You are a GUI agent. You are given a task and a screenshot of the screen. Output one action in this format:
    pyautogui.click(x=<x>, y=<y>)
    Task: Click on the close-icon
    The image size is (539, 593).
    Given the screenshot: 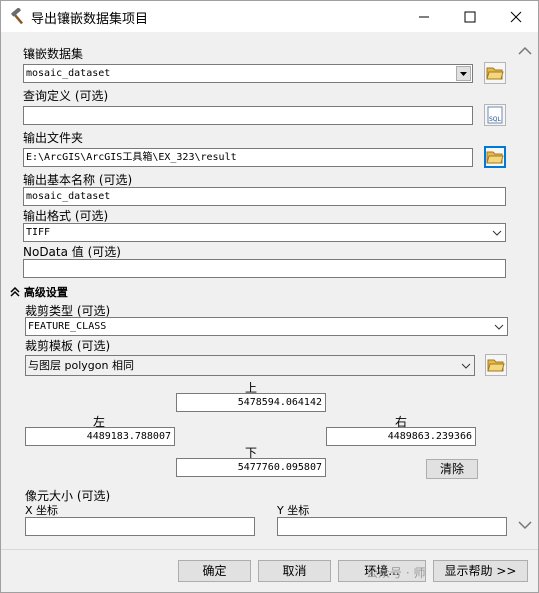 What is the action you would take?
    pyautogui.click(x=516, y=16)
    